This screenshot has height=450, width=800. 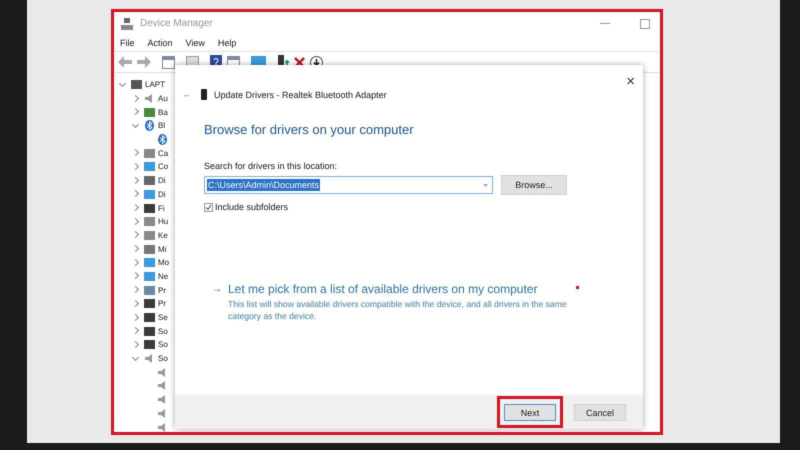 What do you see at coordinates (163, 276) in the screenshot?
I see `tree-item: Ne` at bounding box center [163, 276].